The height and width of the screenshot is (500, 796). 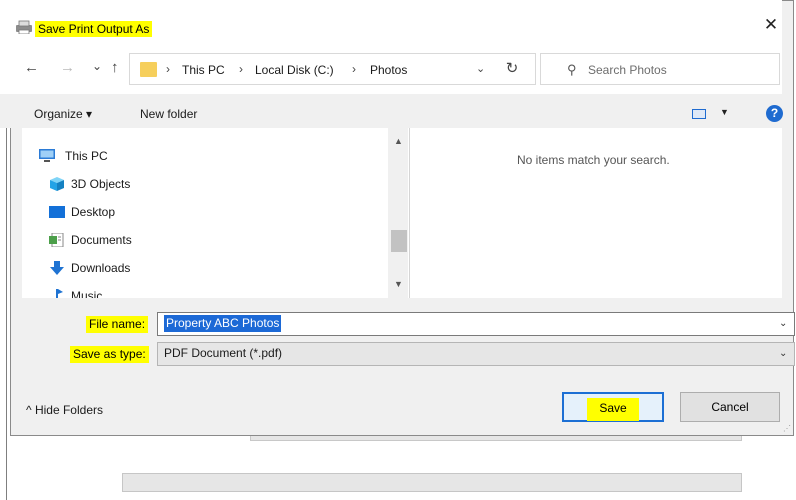 What do you see at coordinates (398, 284) in the screenshot?
I see `scroll-down-icon: ▼` at bounding box center [398, 284].